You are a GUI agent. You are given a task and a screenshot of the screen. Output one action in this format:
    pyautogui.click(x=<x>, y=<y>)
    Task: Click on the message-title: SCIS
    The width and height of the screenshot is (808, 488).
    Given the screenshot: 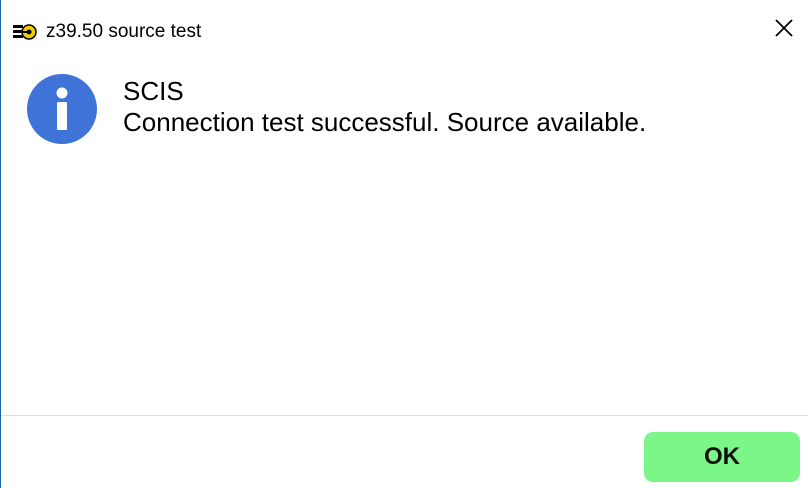 What is the action you would take?
    pyautogui.click(x=153, y=91)
    